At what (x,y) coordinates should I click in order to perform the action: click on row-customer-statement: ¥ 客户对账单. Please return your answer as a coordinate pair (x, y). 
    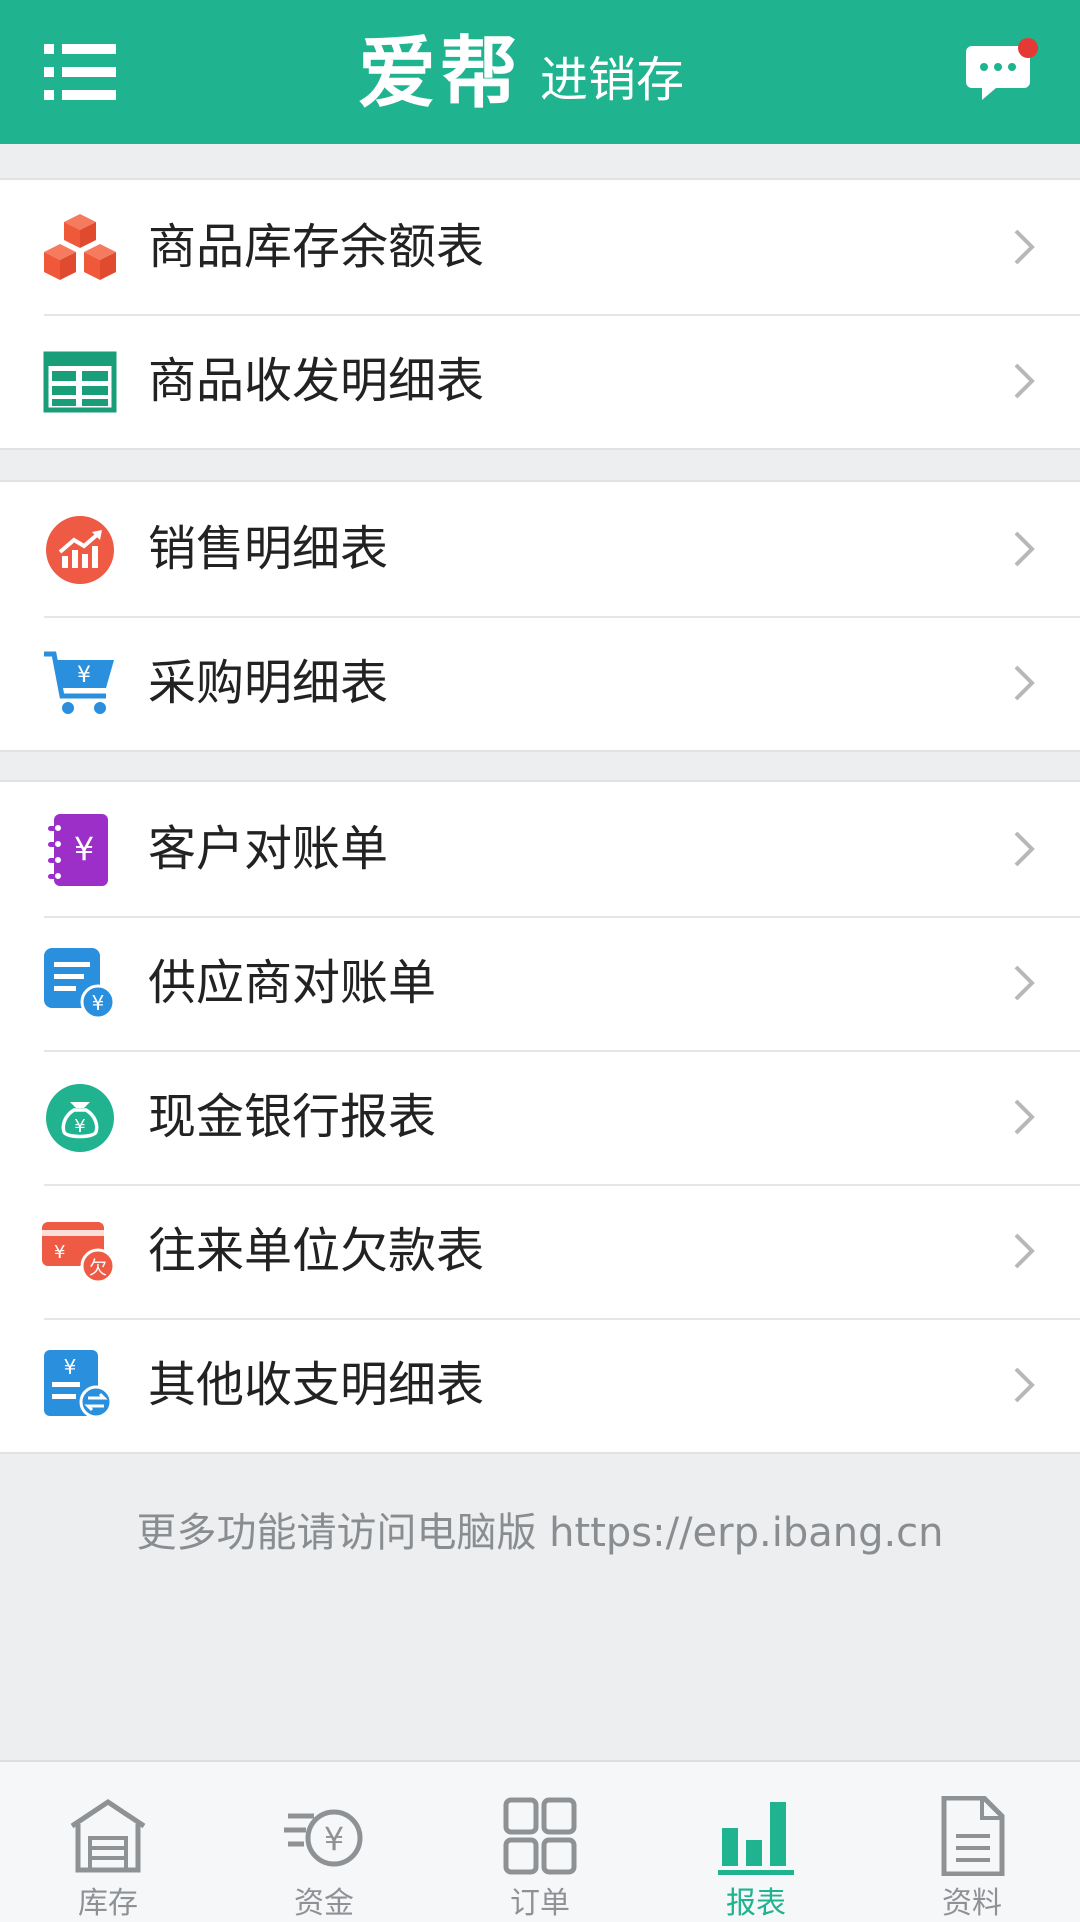
    Looking at the image, I should click on (540, 849).